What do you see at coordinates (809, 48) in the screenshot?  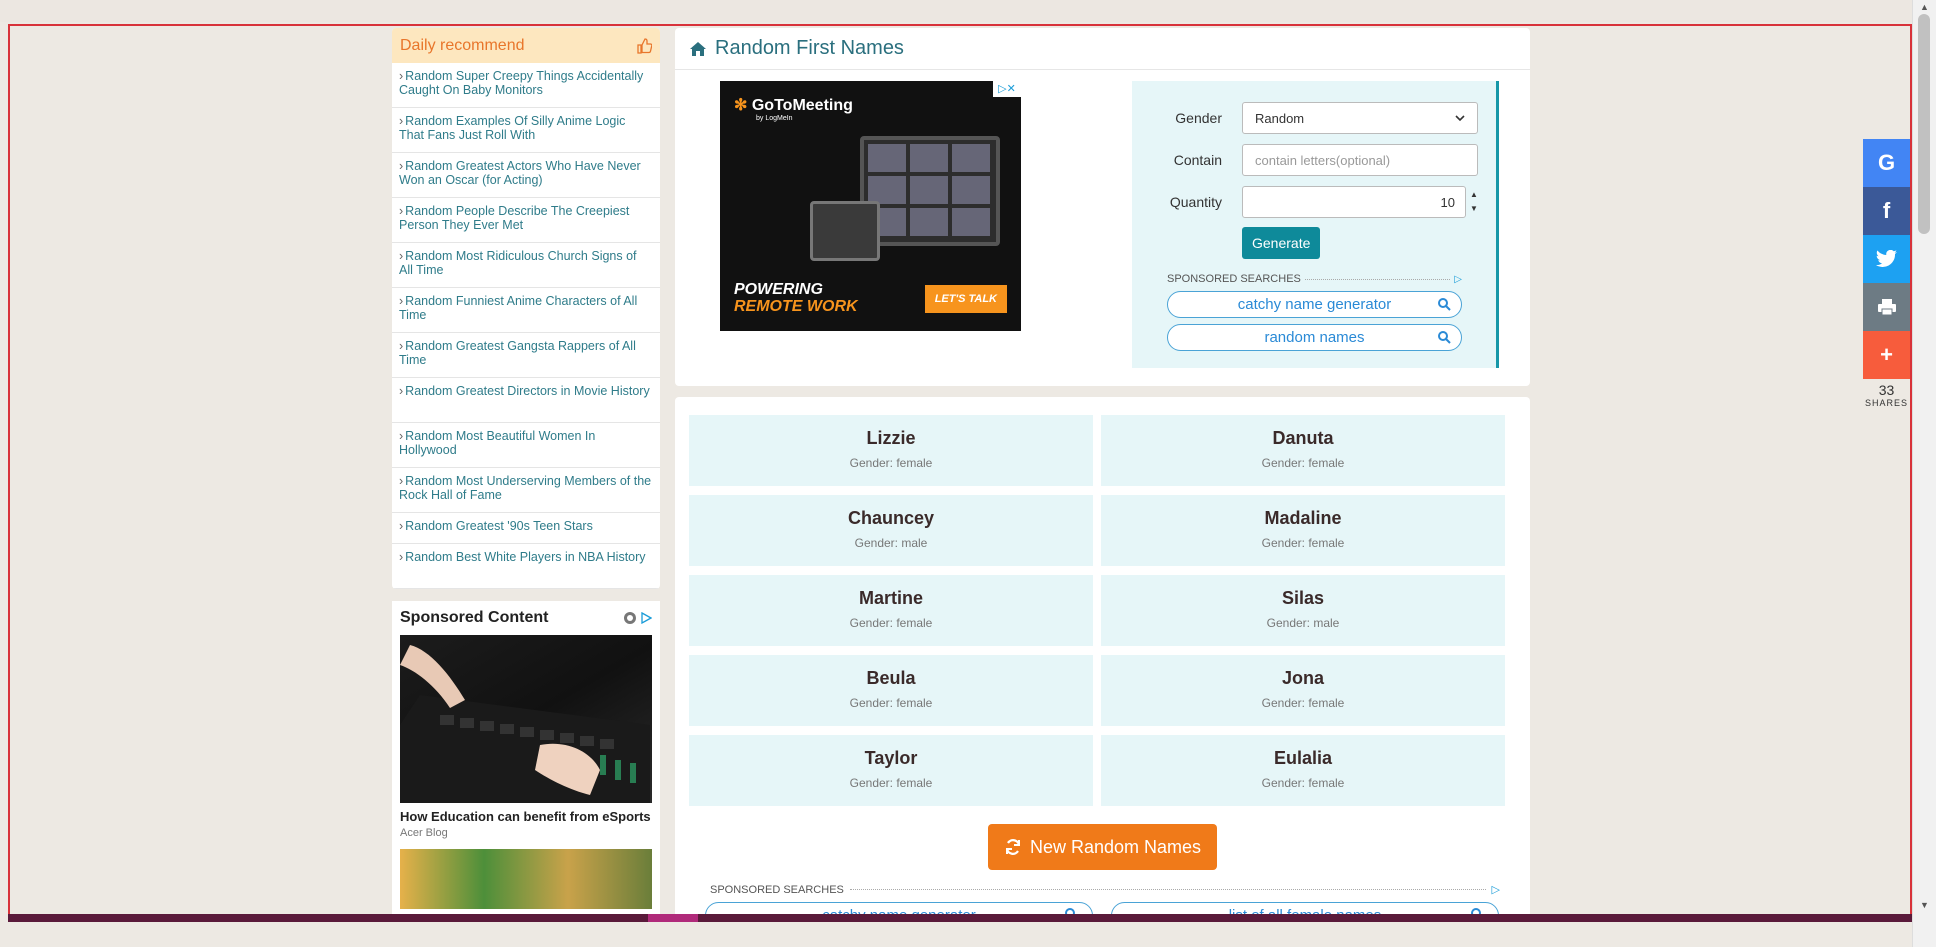 I see `page-title: Random First Names` at bounding box center [809, 48].